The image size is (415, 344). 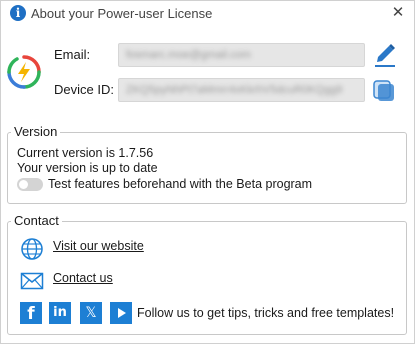 What do you see at coordinates (18, 13) in the screenshot?
I see `info-icon: i` at bounding box center [18, 13].